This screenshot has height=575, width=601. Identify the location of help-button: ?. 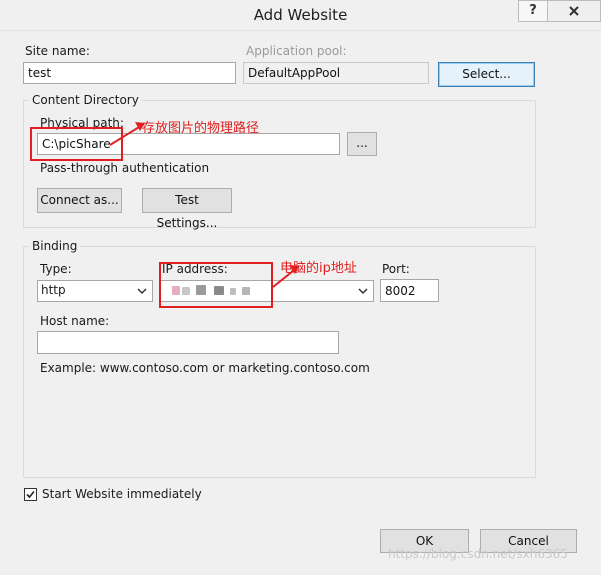
(533, 11).